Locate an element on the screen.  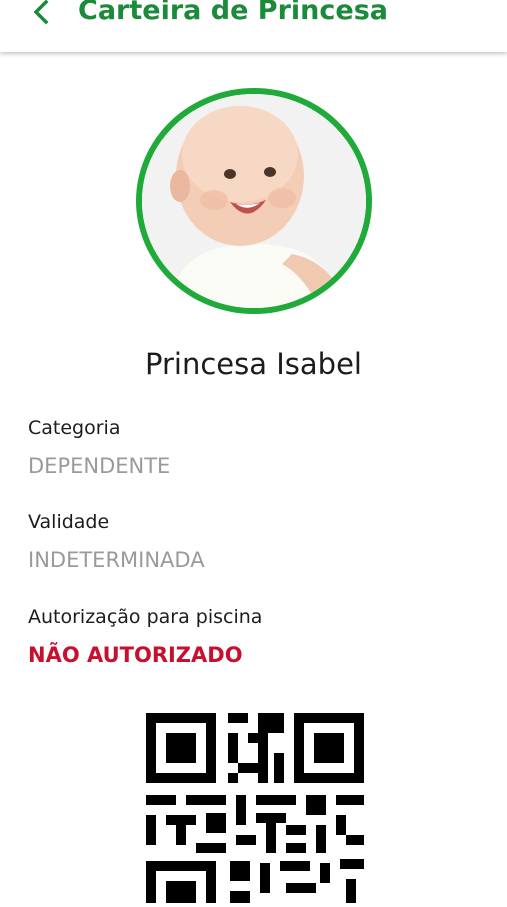
app-bar: Carteira de Princesa is located at coordinates (253, 26).